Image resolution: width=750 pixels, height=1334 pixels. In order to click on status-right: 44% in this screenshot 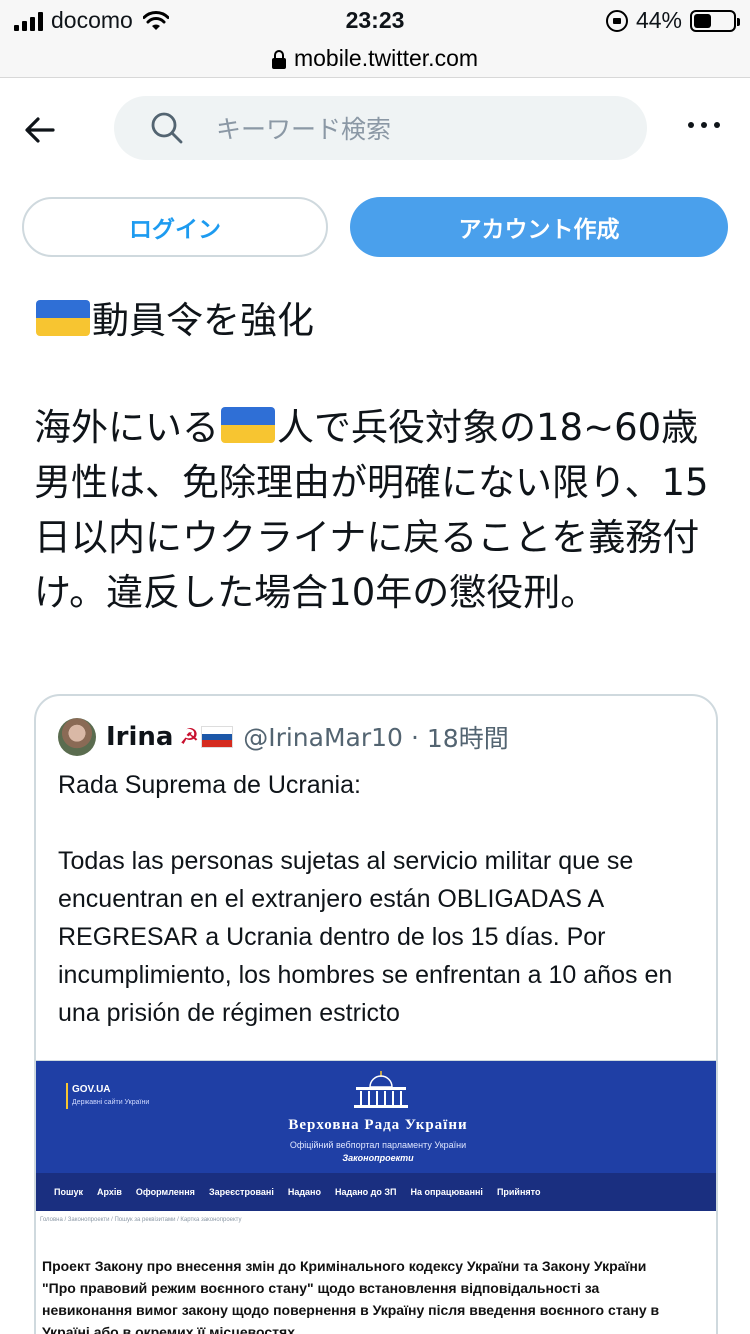, I will do `click(672, 20)`.